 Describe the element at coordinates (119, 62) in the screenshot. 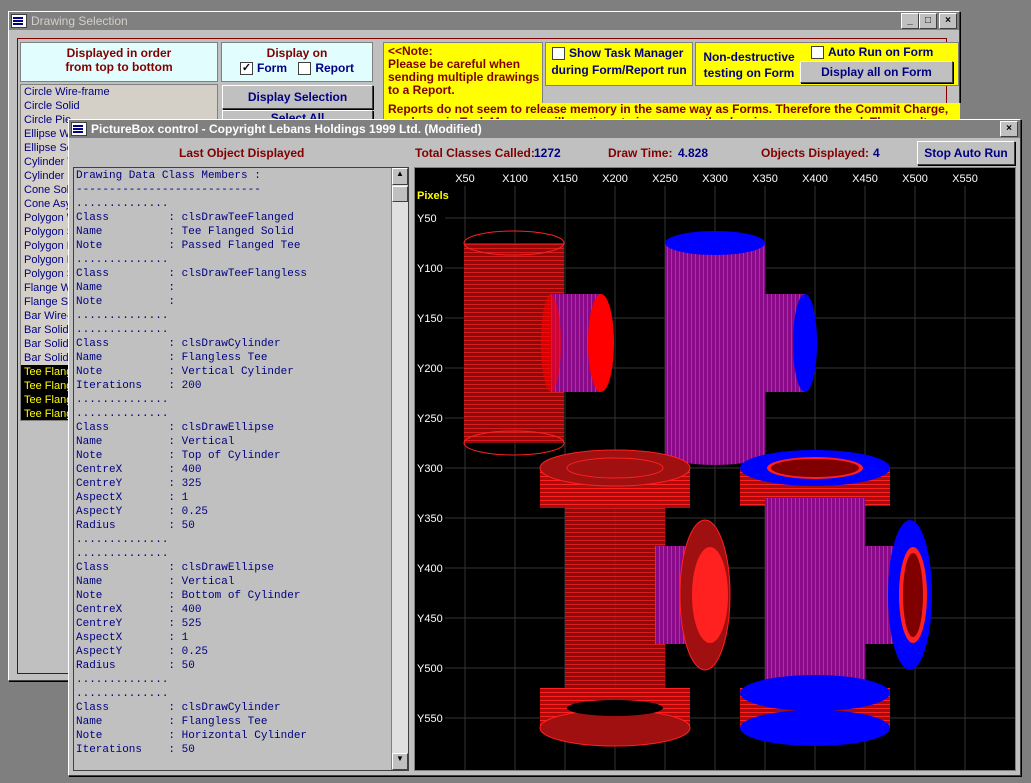

I see `order-label-box: Displayed in order from top to bottom` at that location.